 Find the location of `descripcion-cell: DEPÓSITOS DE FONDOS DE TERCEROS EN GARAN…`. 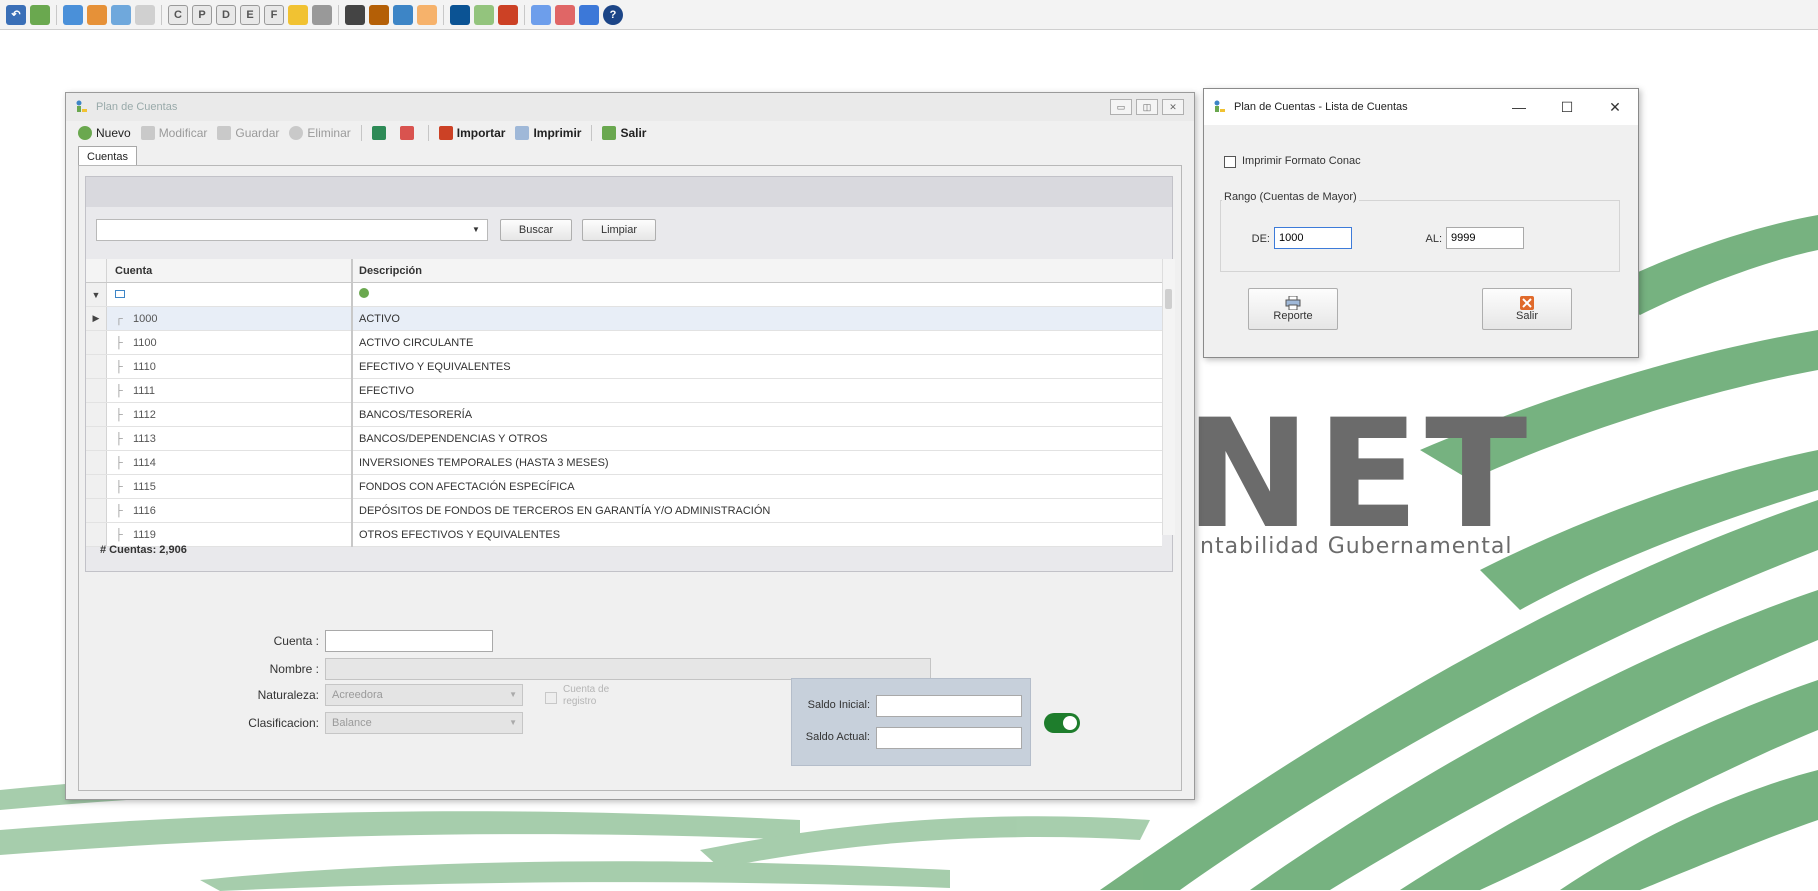

descripcion-cell: DEPÓSITOS DE FONDOS DE TERCEROS EN GARAN… is located at coordinates (757, 510).